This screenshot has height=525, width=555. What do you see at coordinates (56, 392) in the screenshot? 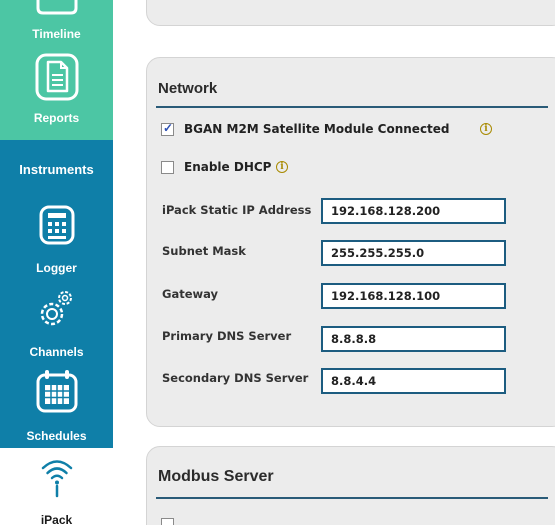
I see `calendar-icon` at bounding box center [56, 392].